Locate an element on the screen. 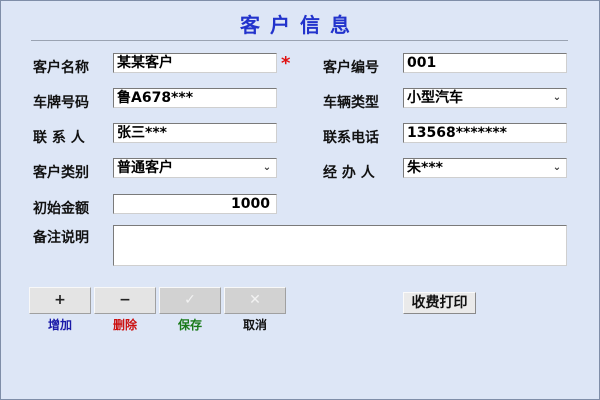  save-button: ✓ is located at coordinates (190, 300).